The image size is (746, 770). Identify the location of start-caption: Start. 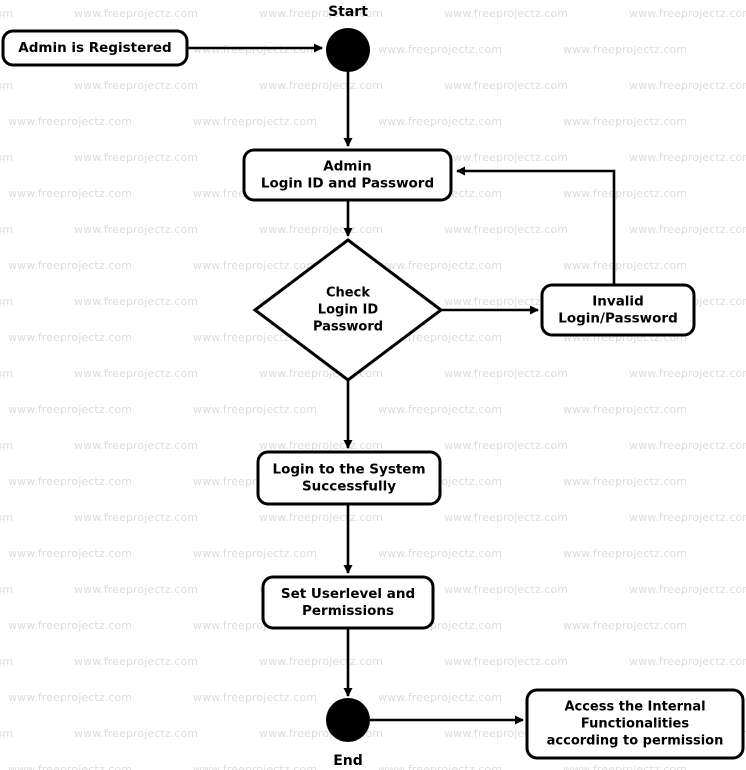
(348, 12).